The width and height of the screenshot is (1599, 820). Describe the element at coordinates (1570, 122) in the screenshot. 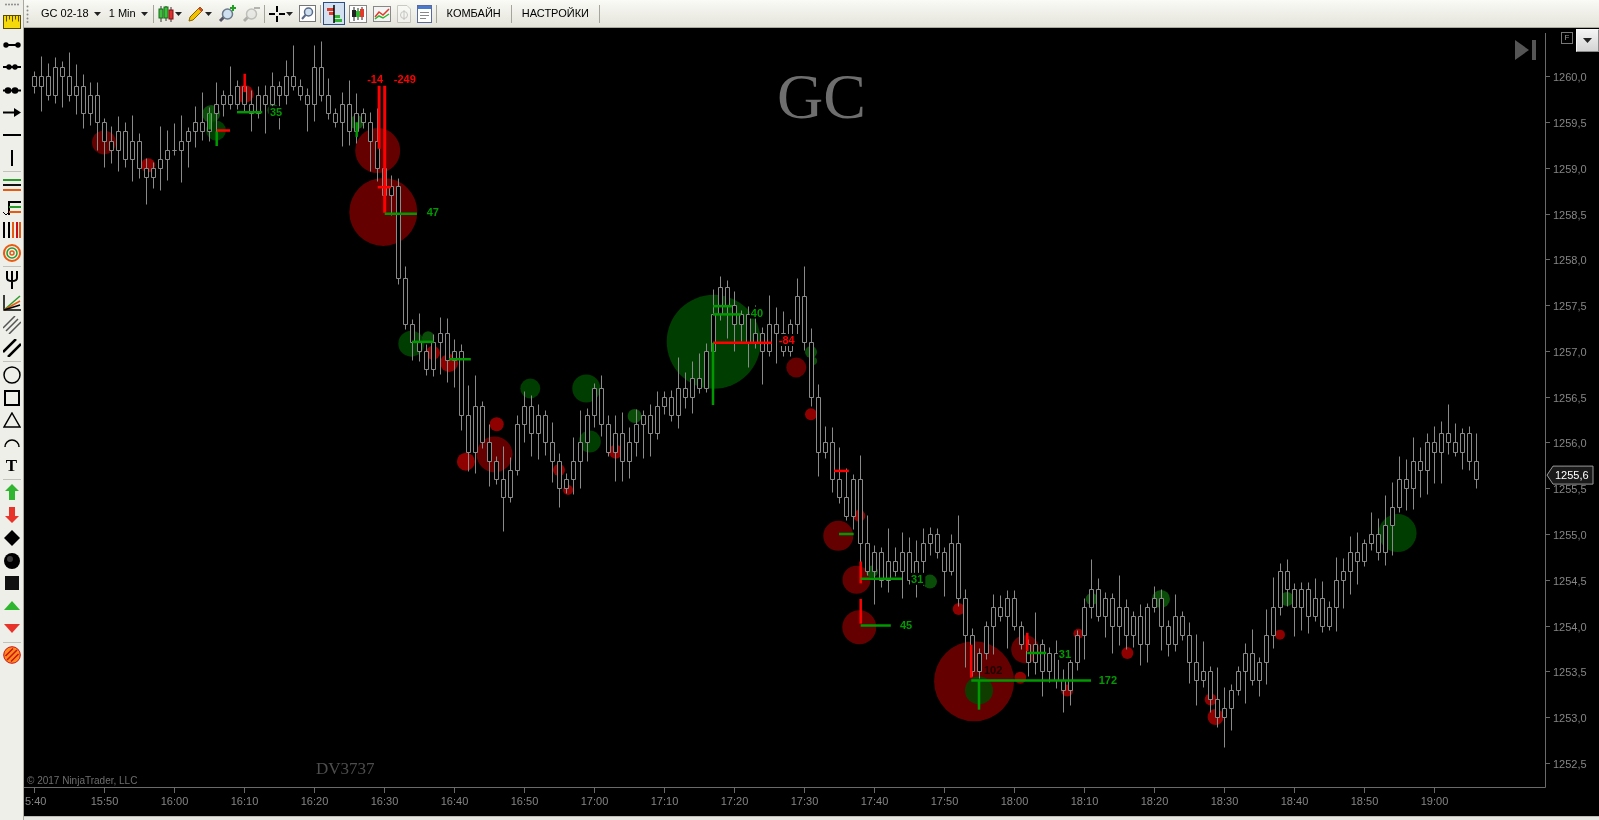

I see `price-axis-label: 1259,5` at that location.